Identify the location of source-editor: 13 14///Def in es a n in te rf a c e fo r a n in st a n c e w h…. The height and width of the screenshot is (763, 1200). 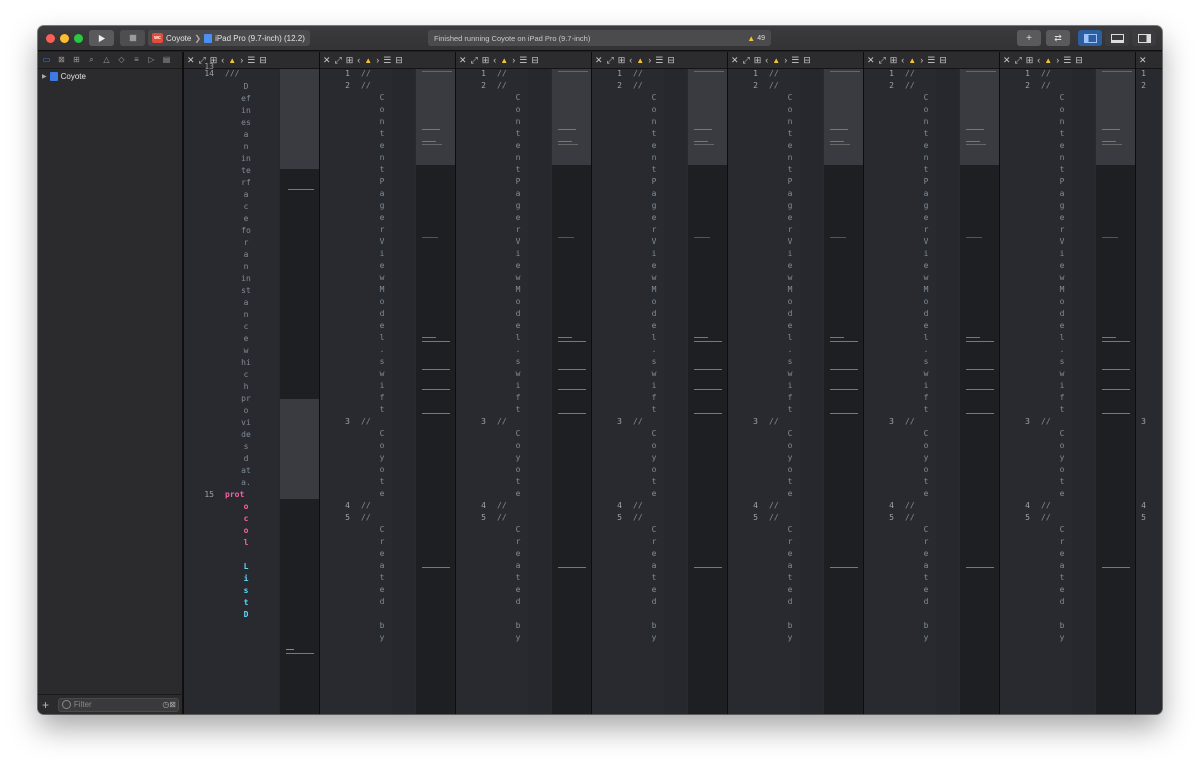
(231, 388).